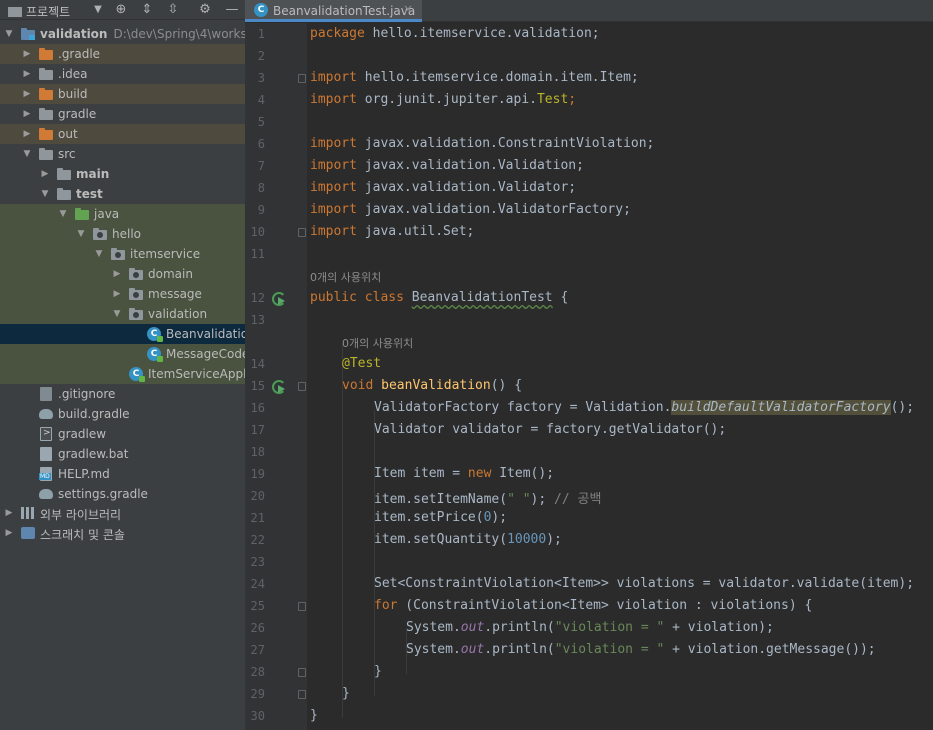 Image resolution: width=933 pixels, height=730 pixels. I want to click on run-test-class-icon, so click(279, 299).